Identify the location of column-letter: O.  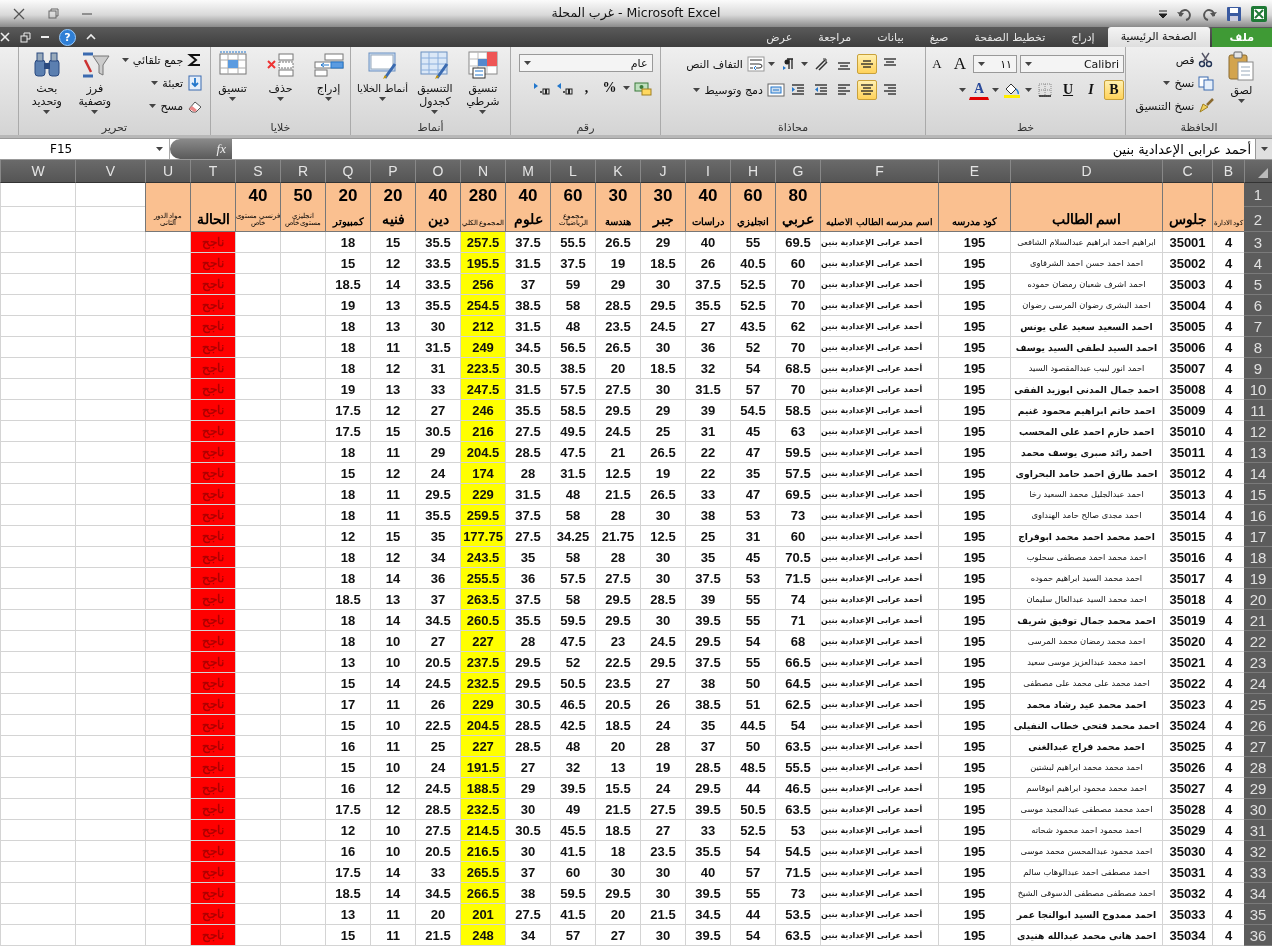
(437, 171).